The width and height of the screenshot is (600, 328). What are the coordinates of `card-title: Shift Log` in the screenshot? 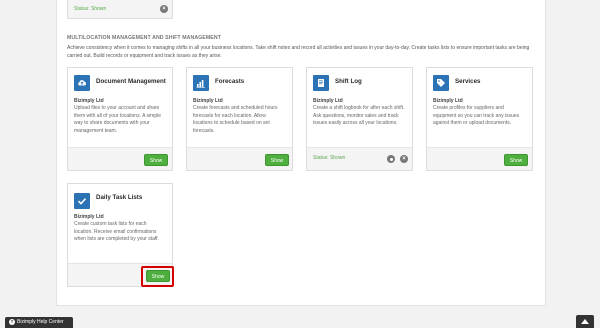 It's located at (348, 81).